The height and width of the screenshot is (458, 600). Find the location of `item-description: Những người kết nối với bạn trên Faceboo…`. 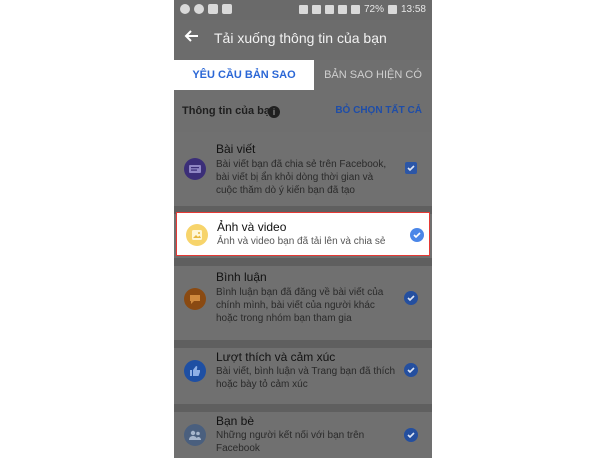

item-description: Những người kết nối với bạn trên Faceboo… is located at coordinates (290, 442).